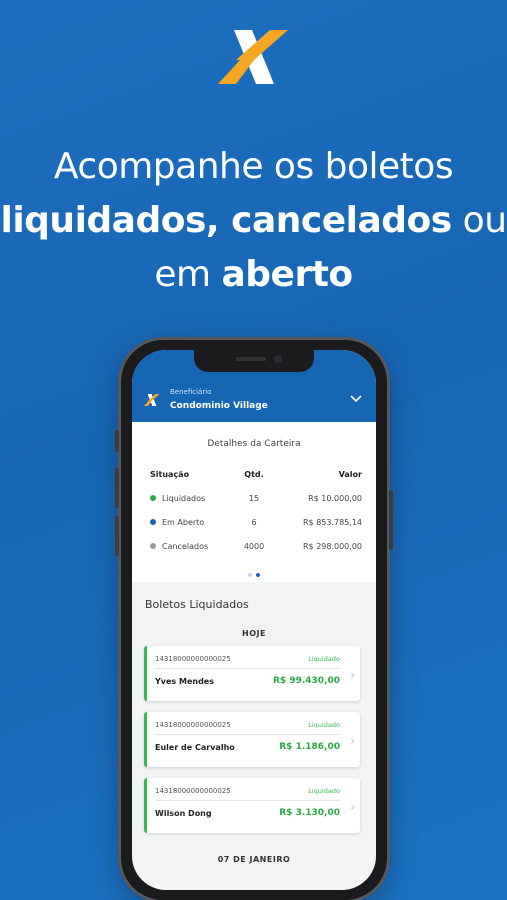 This screenshot has width=507, height=900. I want to click on camera, so click(278, 359).